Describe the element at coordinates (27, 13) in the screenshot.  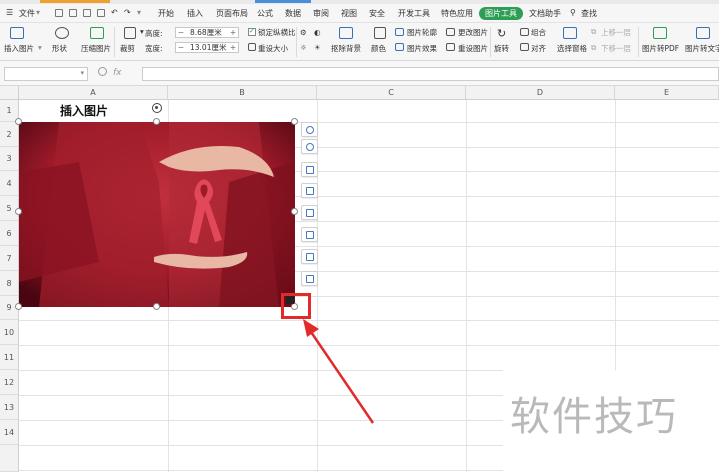
I see `menu-file: 文件` at that location.